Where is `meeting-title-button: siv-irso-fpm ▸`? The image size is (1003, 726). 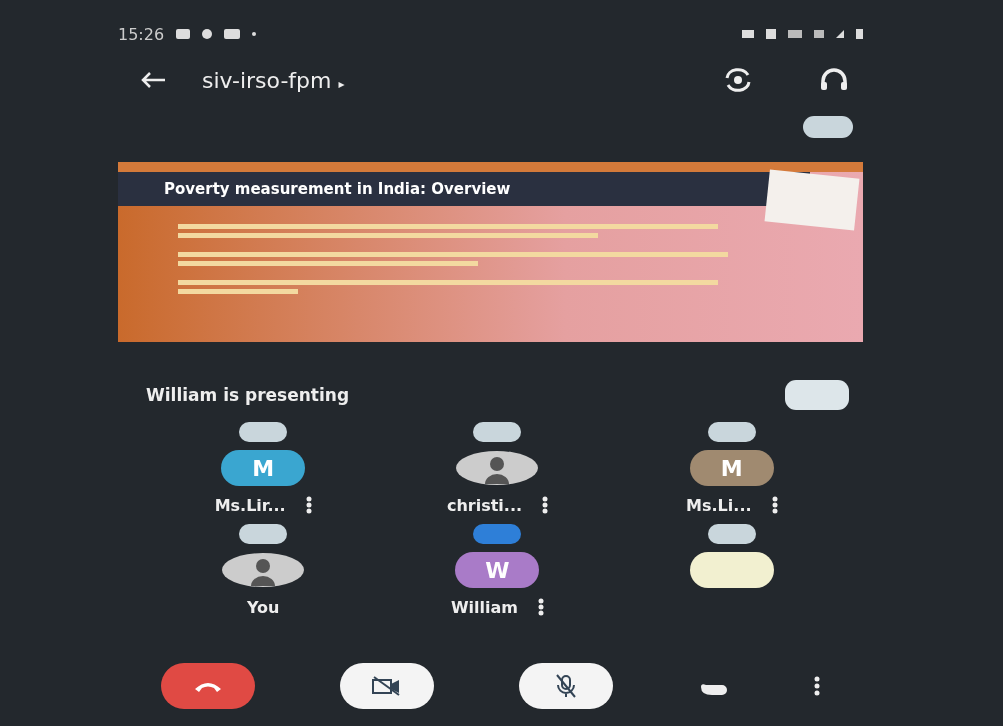
meeting-title-button: siv-irso-fpm ▸ is located at coordinates (273, 80).